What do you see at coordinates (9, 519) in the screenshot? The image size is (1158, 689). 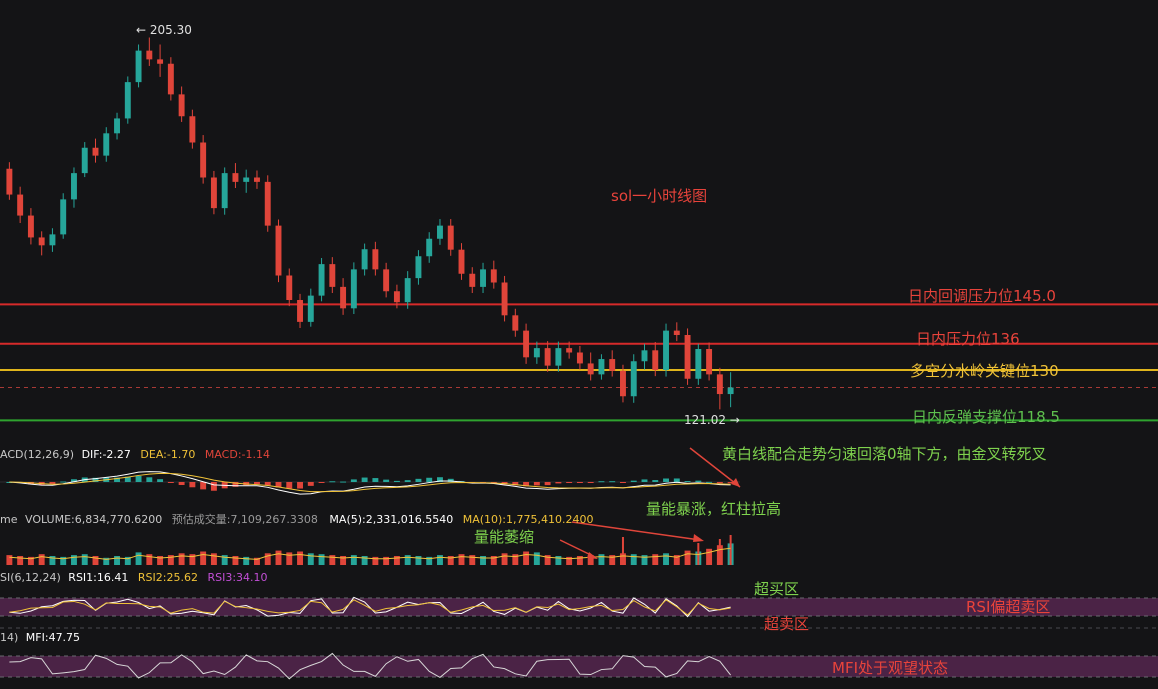 I see `volume-name: me` at bounding box center [9, 519].